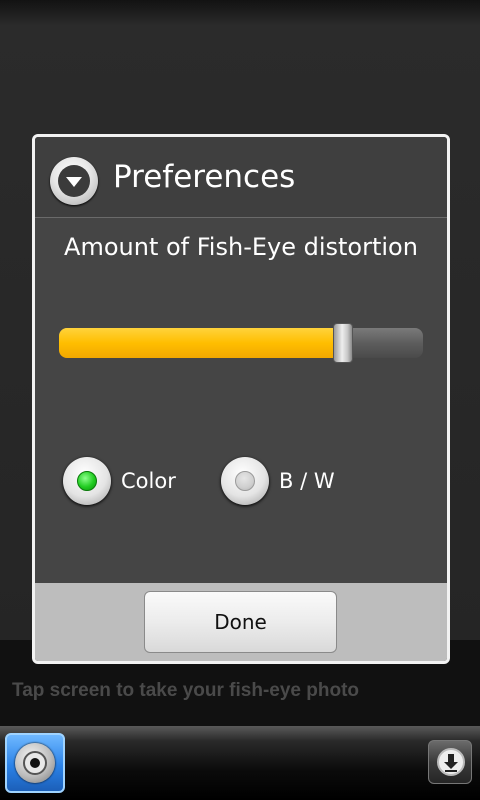 The width and height of the screenshot is (480, 800). Describe the element at coordinates (148, 481) in the screenshot. I see `color-radio-label: Color` at that location.